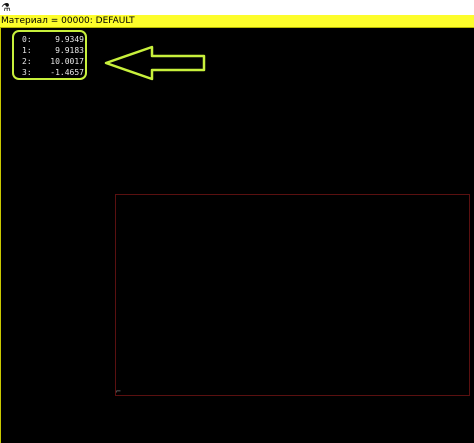 Image resolution: width=474 pixels, height=443 pixels. Describe the element at coordinates (67, 61) in the screenshot. I see `readout-value: 10.0017` at that location.